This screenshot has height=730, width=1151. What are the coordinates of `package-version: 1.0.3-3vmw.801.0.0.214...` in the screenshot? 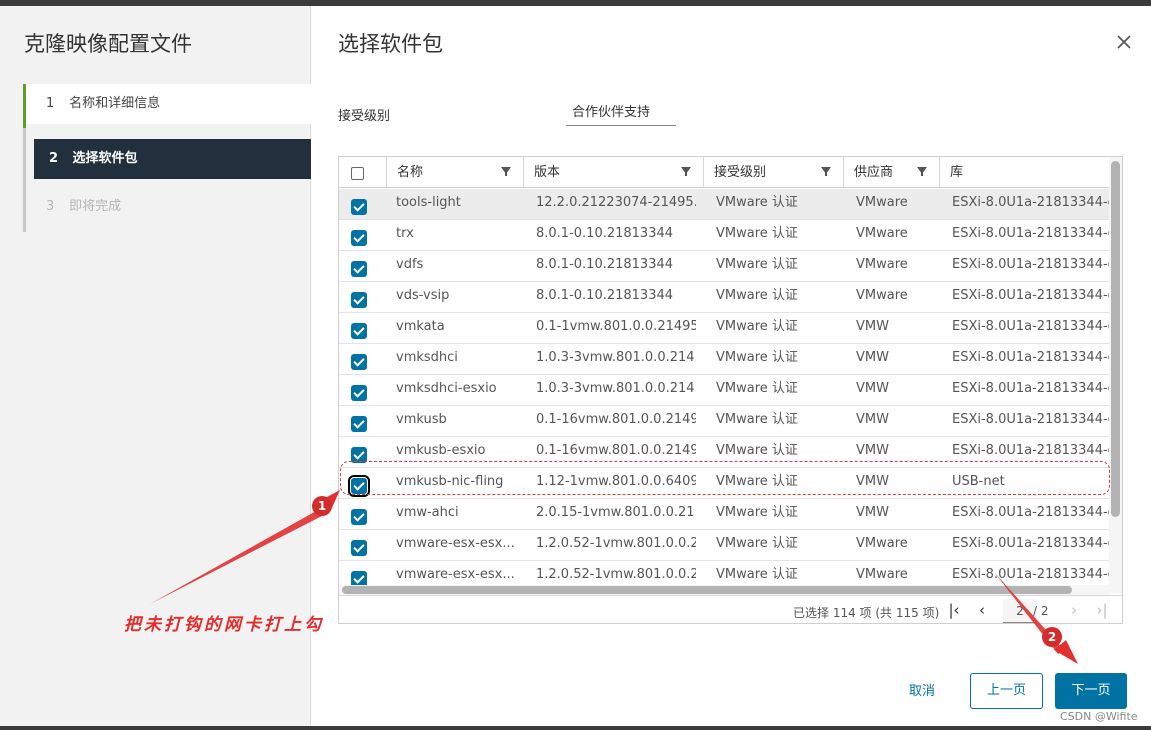 It's located at (616, 357).